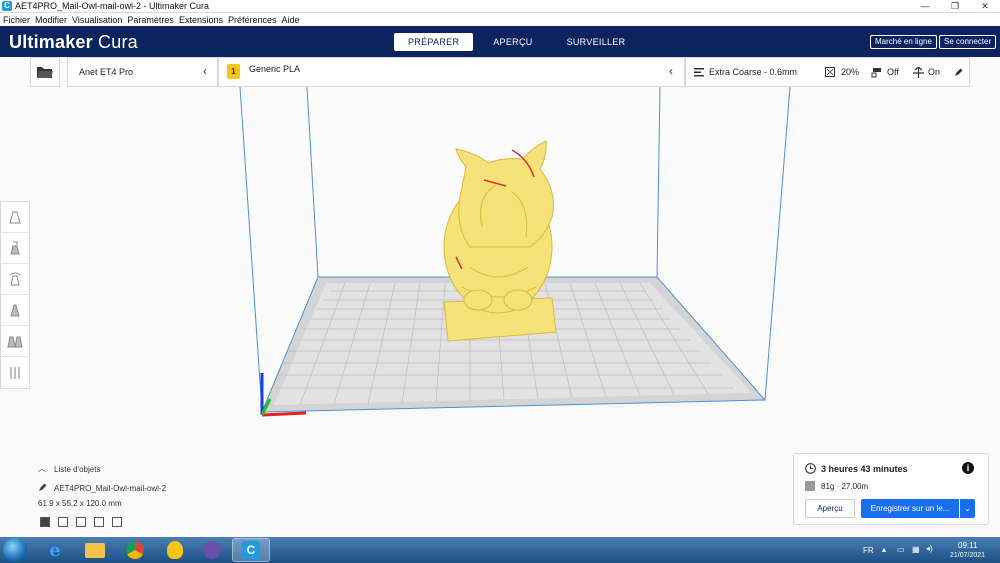 This screenshot has height=563, width=1000. Describe the element at coordinates (80, 503) in the screenshot. I see `object-dimensions: 61.9 x 55.2 x 120.0 mm` at that location.